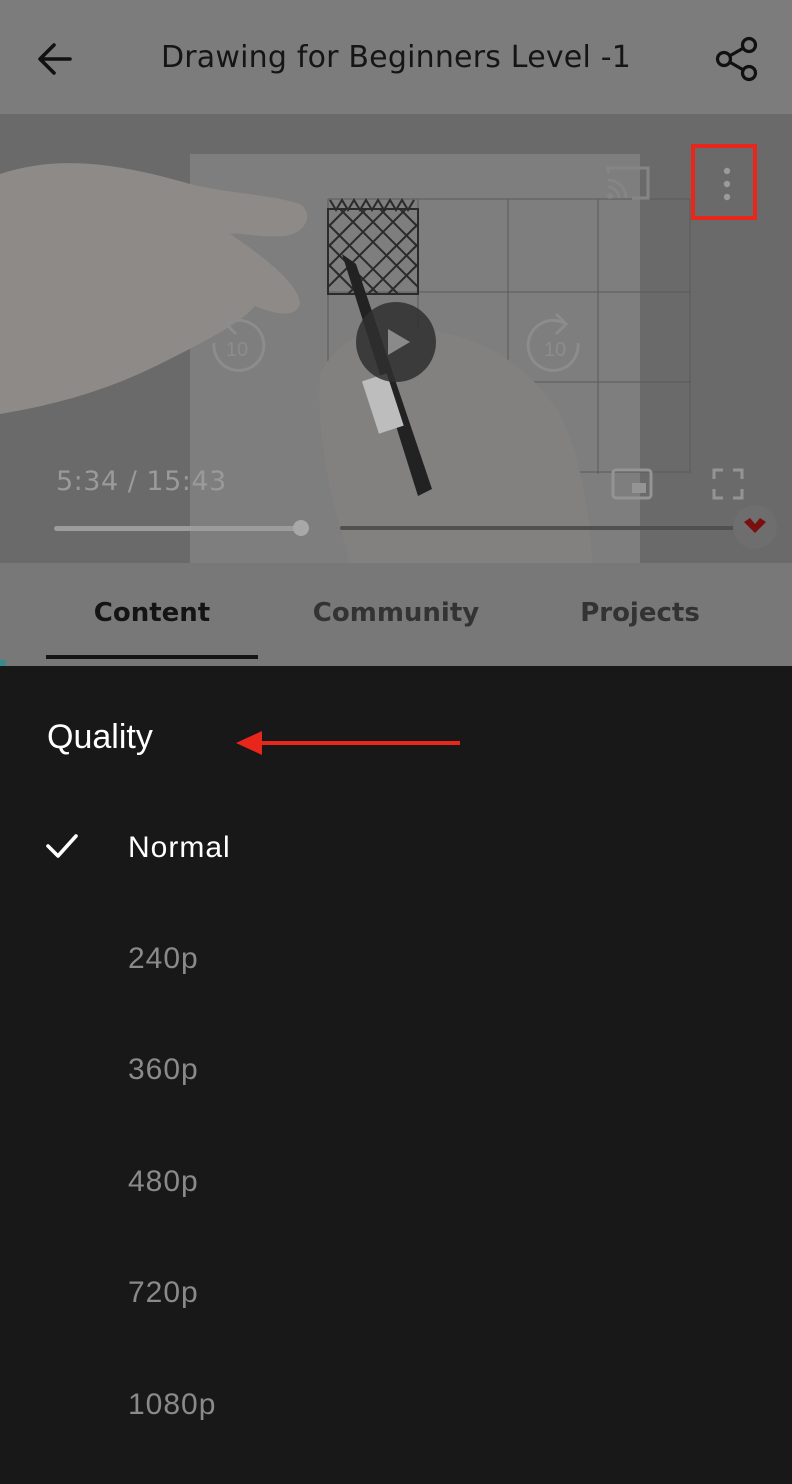 This screenshot has width=792, height=1484. I want to click on fullscreen-icon, so click(728, 484).